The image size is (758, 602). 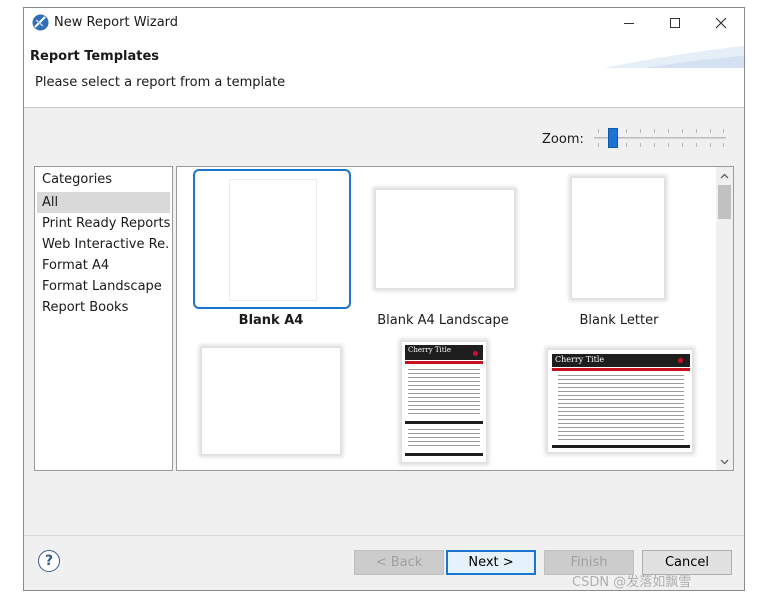 I want to click on help-icon: ?, so click(x=49, y=561).